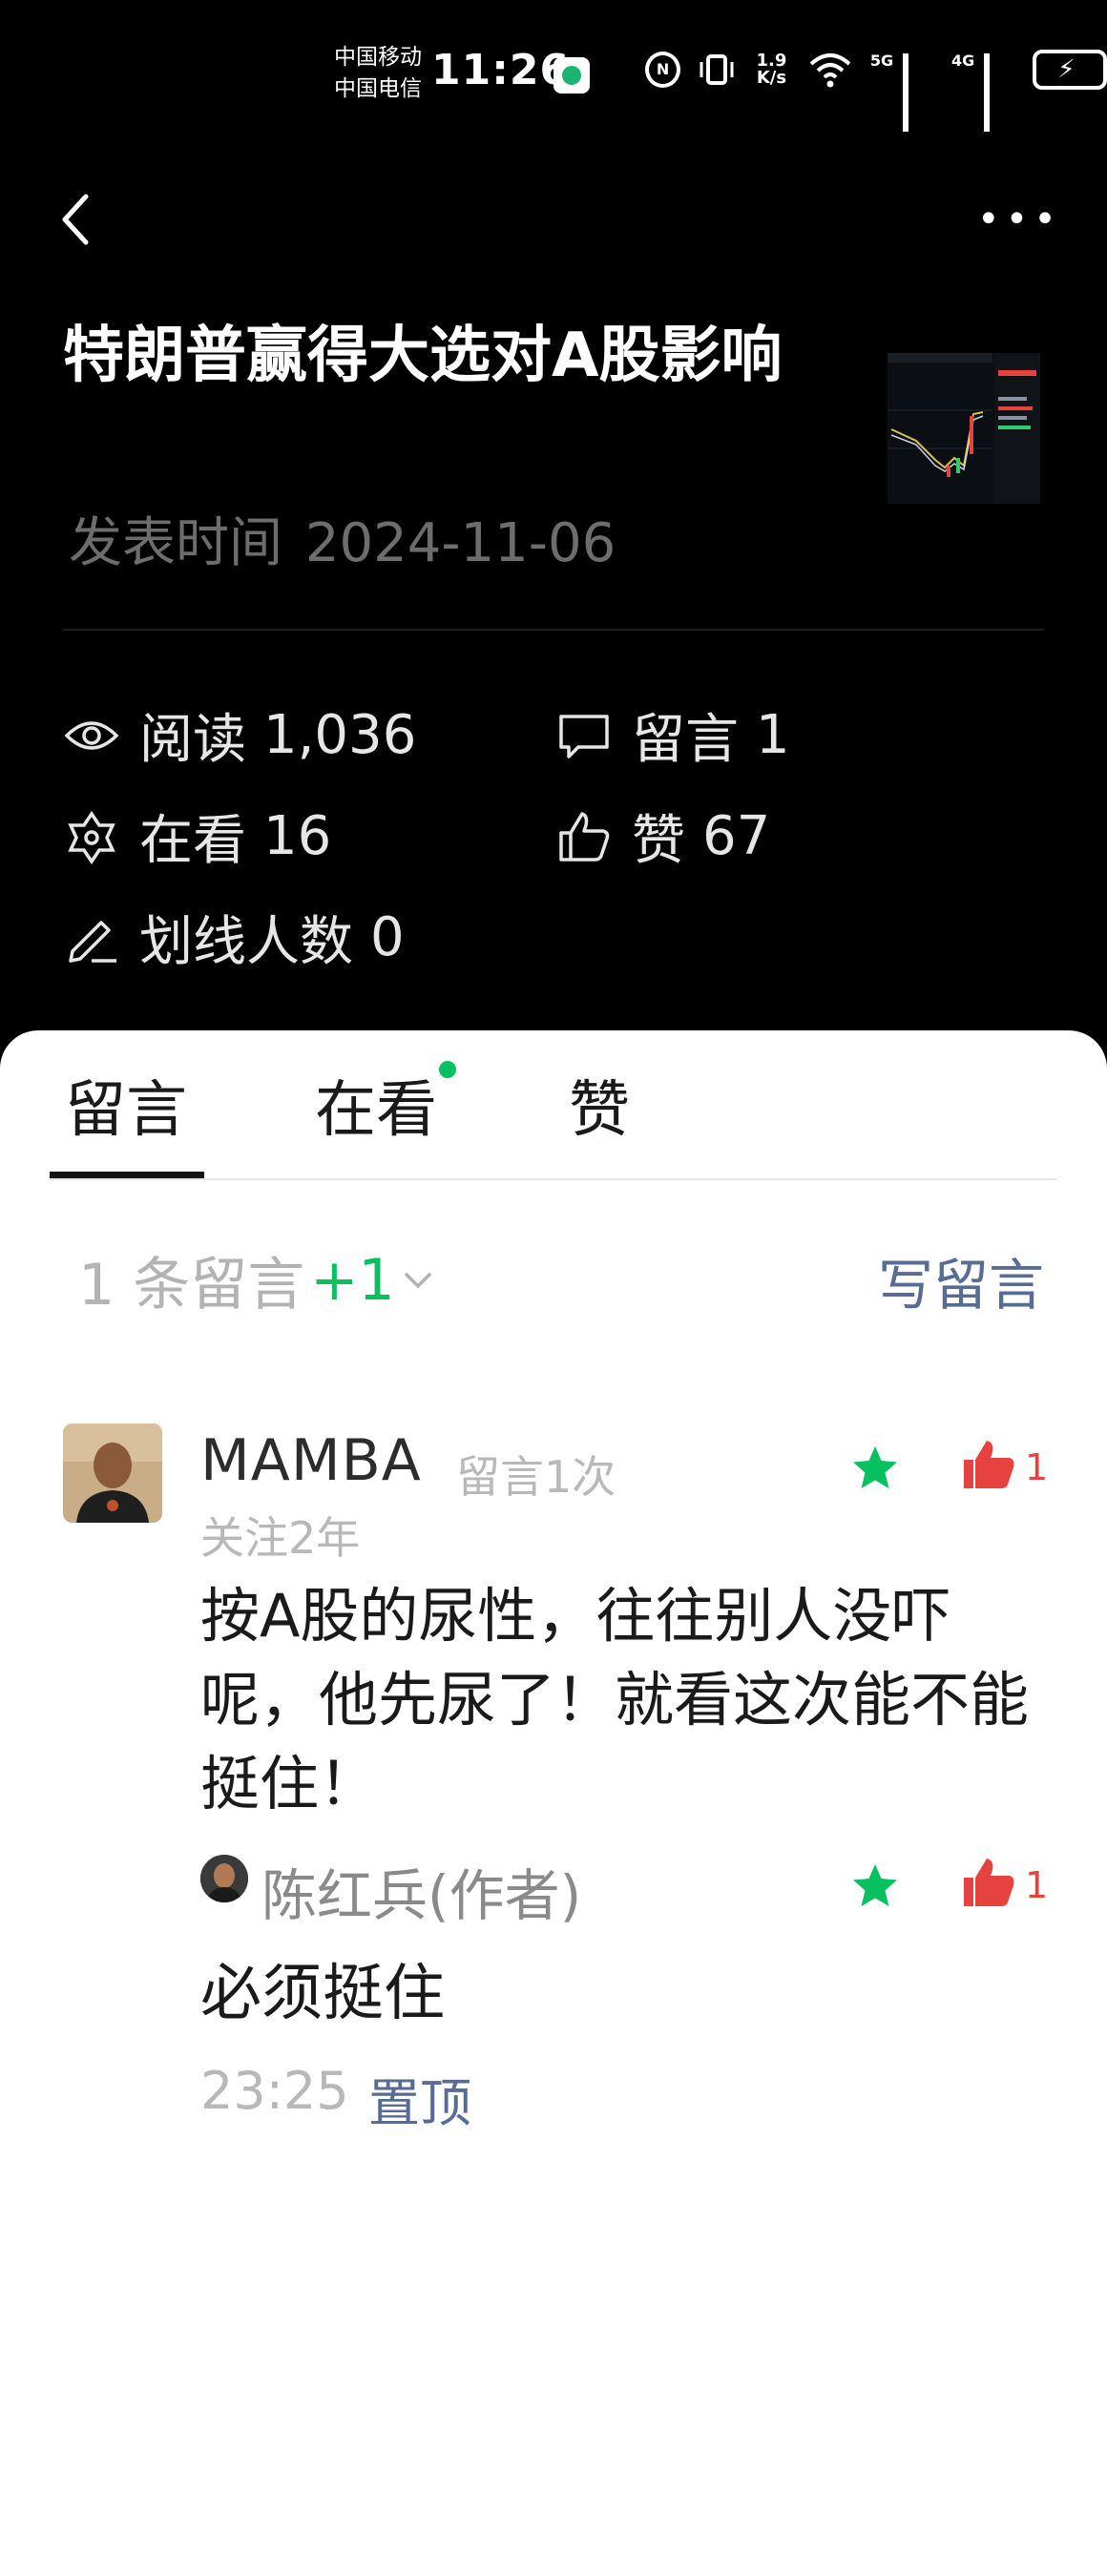 This screenshot has width=1107, height=2576. Describe the element at coordinates (584, 836) in the screenshot. I see `thumbs-up-icon` at that location.